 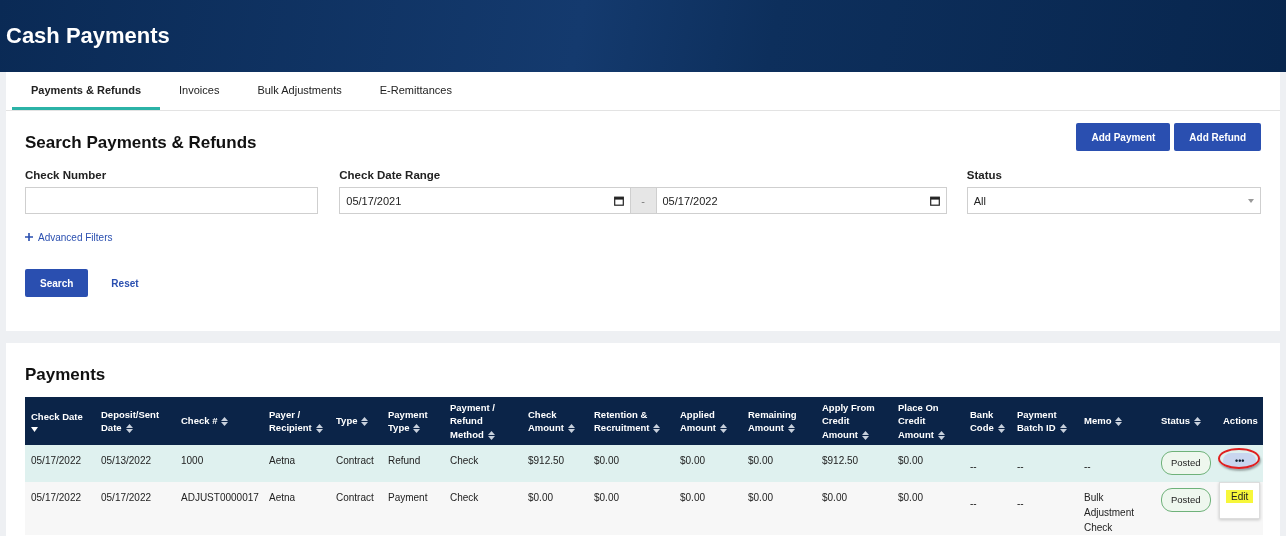 I want to click on check-number-field, so click(x=172, y=200).